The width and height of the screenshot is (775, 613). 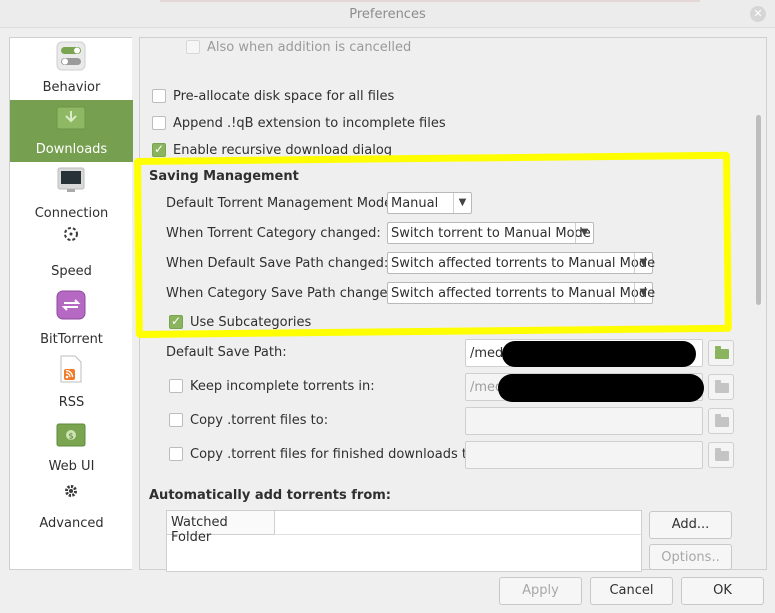 I want to click on copy-finished-input, so click(x=584, y=455).